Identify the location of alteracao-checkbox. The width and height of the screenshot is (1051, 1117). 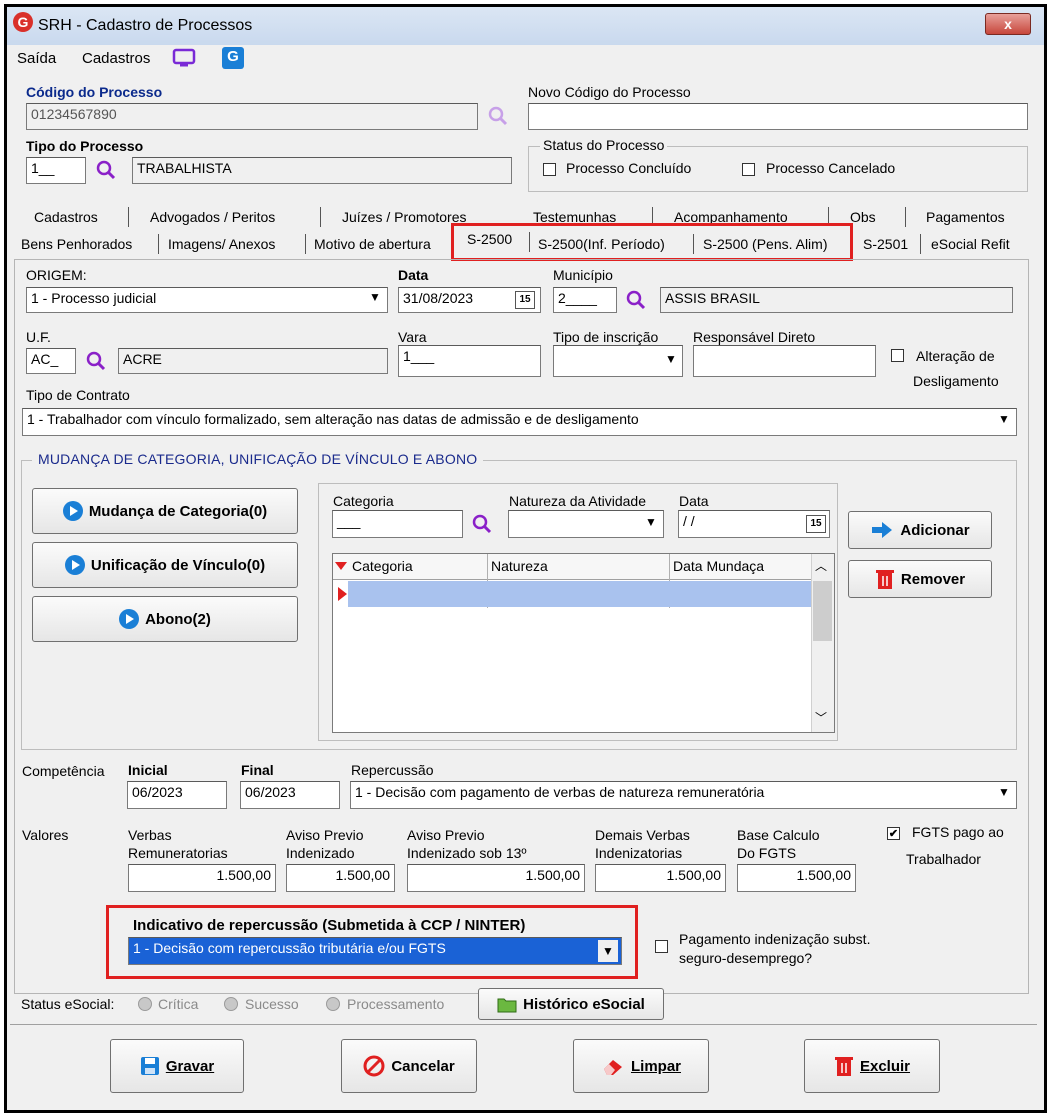
(897, 355).